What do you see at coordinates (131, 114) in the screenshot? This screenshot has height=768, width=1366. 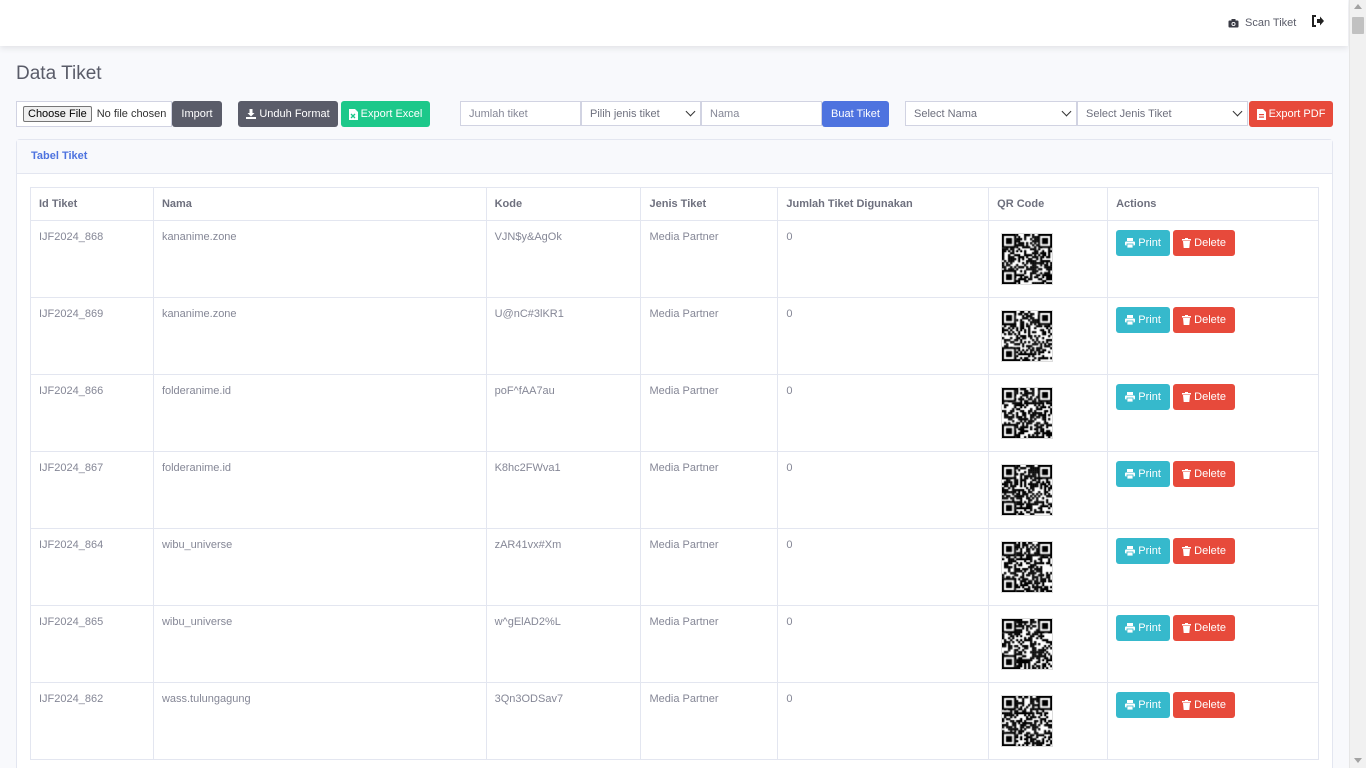 I see `file-status-text: No file chosen` at bounding box center [131, 114].